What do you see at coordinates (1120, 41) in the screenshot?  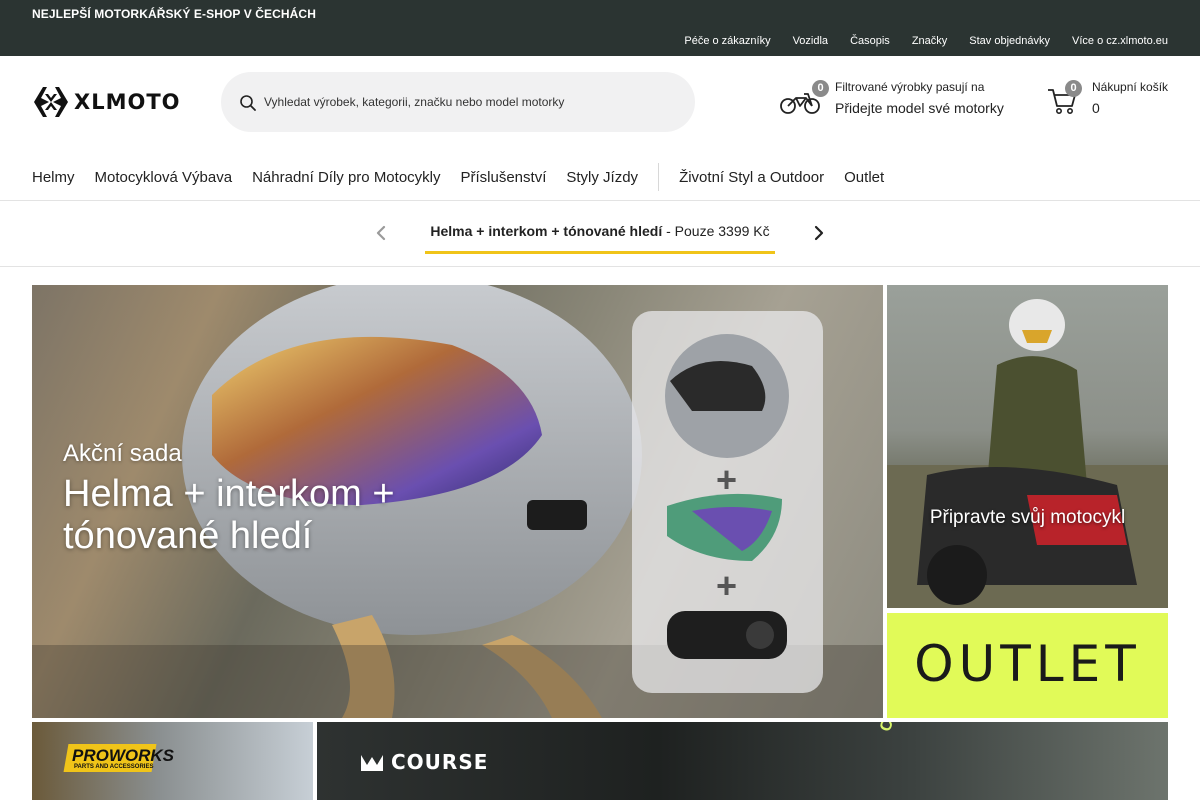 I see `top-link-about: Více o cz.xlmoto.eu` at bounding box center [1120, 41].